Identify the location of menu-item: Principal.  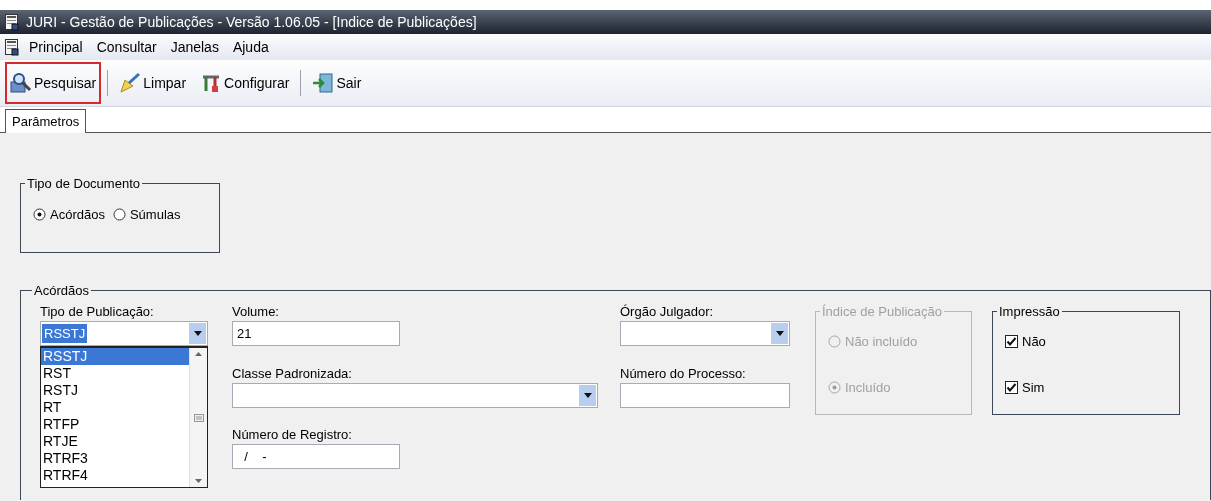
(56, 47).